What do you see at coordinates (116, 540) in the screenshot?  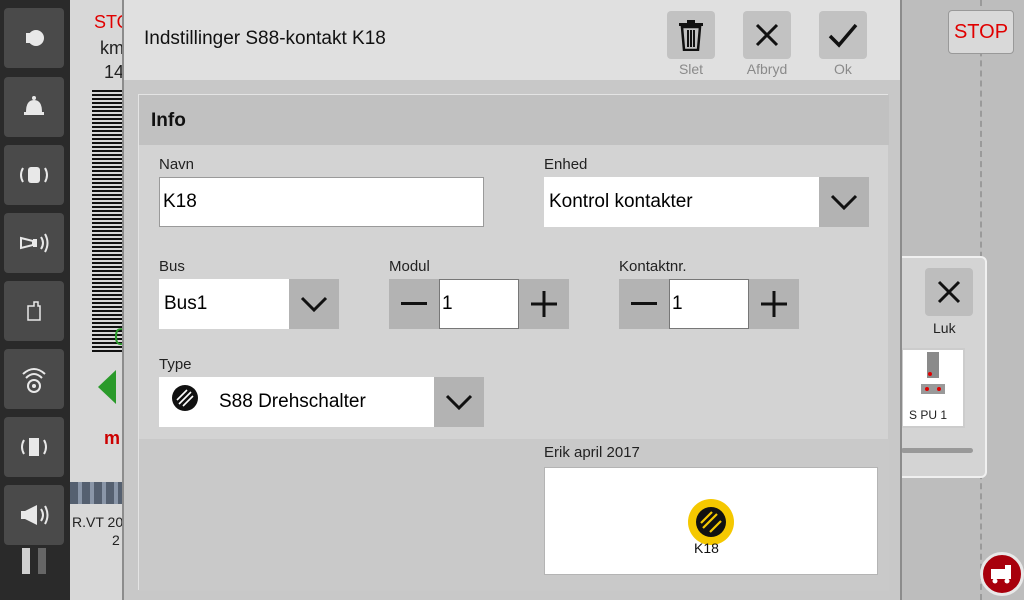 I see `loco-number: 2` at bounding box center [116, 540].